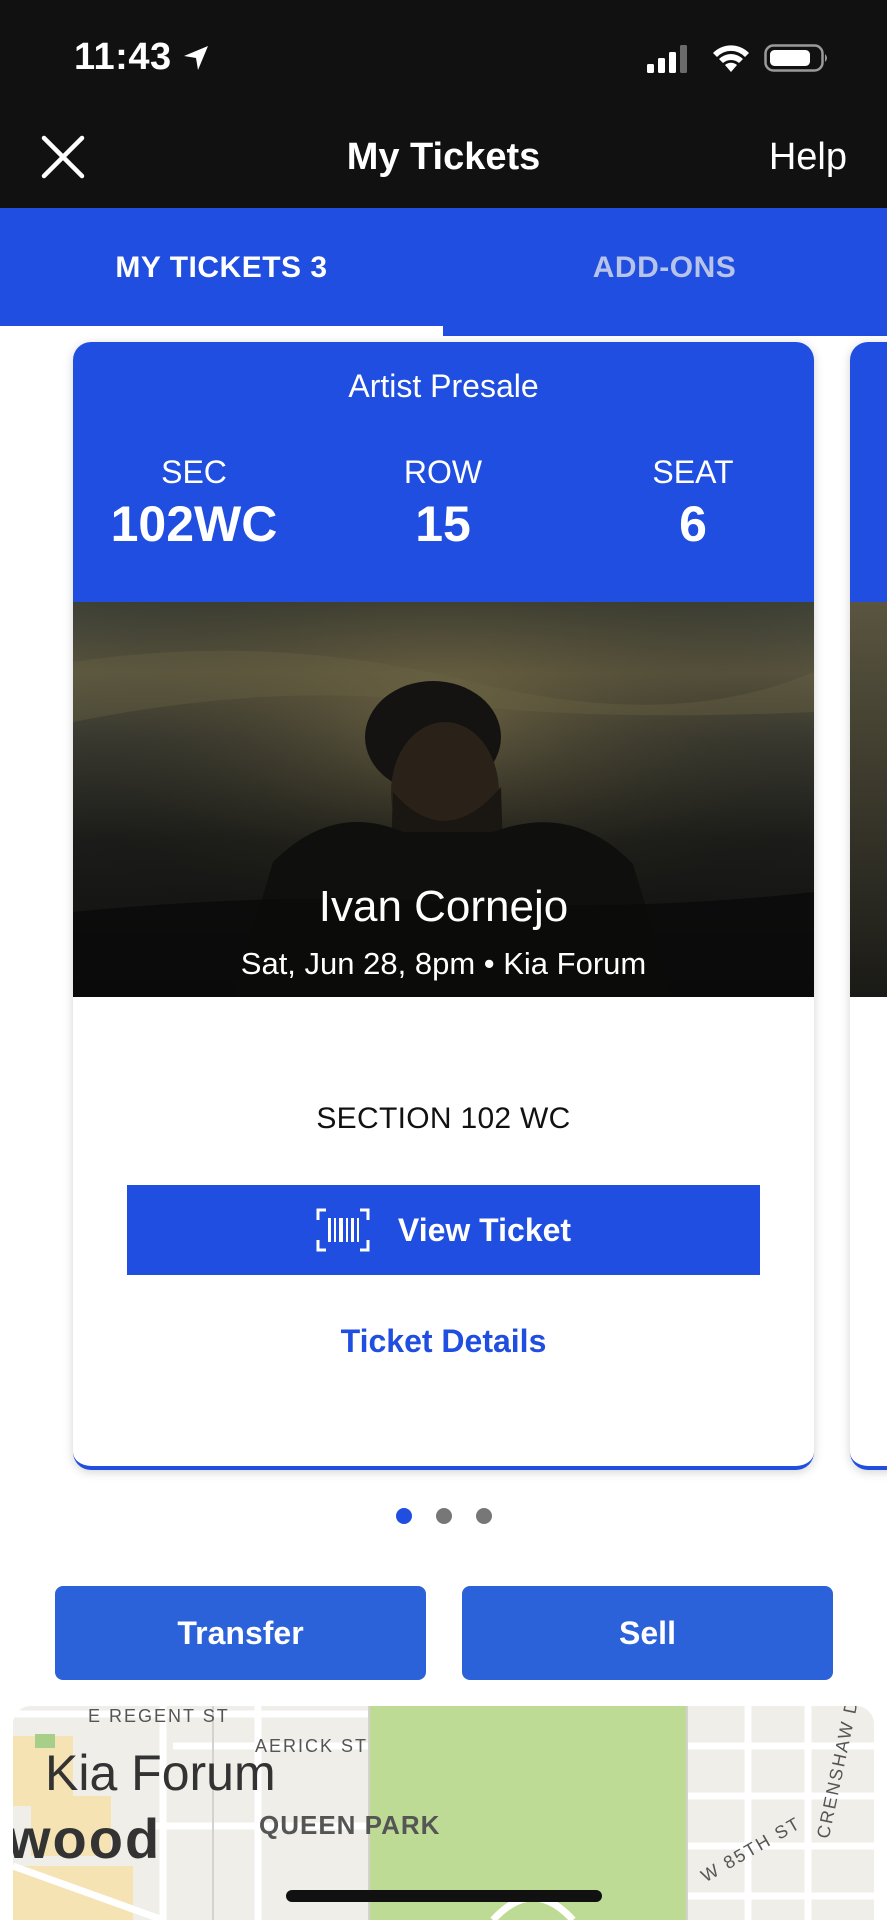 Image resolution: width=887 pixels, height=1920 pixels. I want to click on ticket-header: Artist Presale SEC 102WC ROW 15 SEAT 6, so click(443, 472).